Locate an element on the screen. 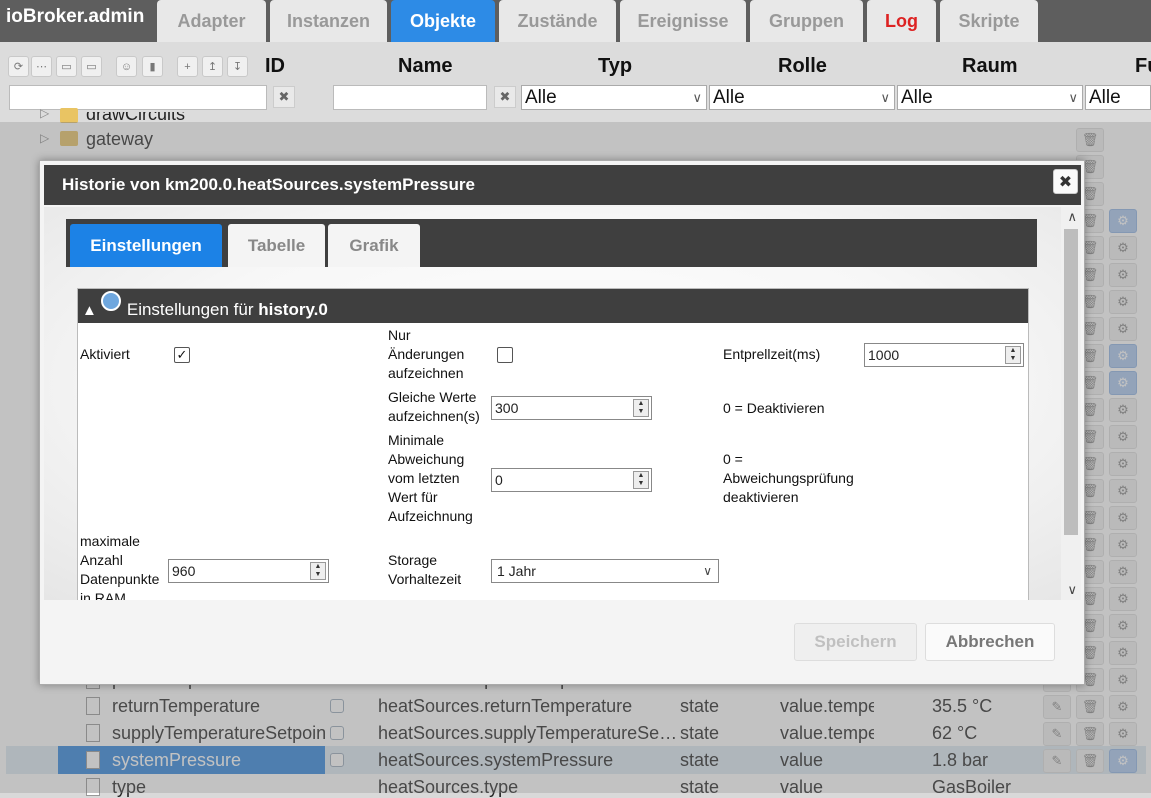 This screenshot has width=1151, height=798. min-abweichung-hint-line1: 0 = is located at coordinates (733, 459).